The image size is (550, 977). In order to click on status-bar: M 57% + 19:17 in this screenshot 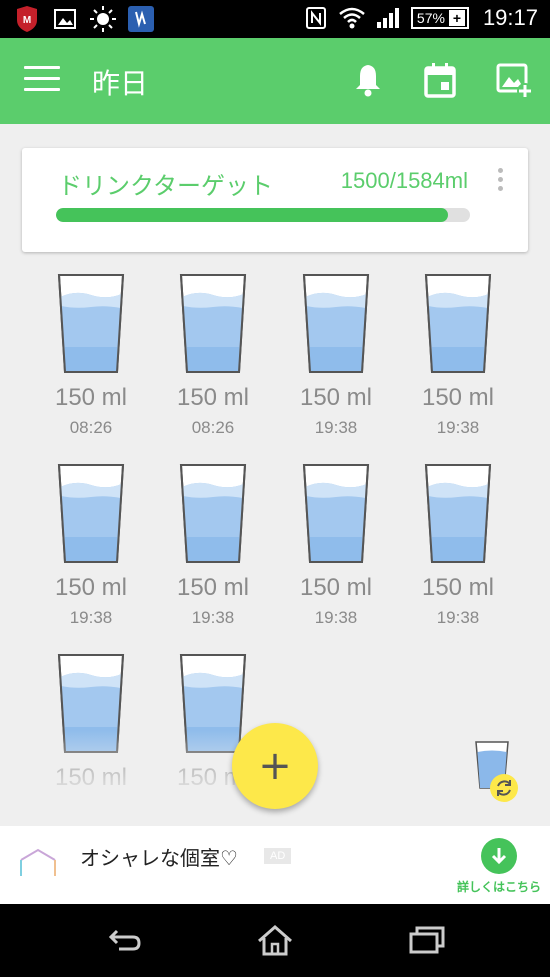, I will do `click(275, 19)`.